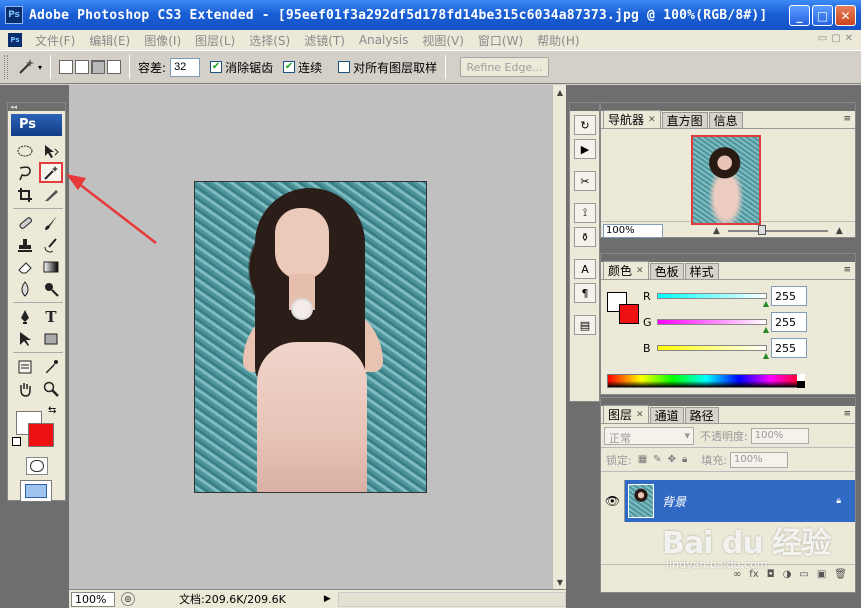 Image resolution: width=861 pixels, height=608 pixels. What do you see at coordinates (185, 67) in the screenshot?
I see `tolerance-input` at bounding box center [185, 67].